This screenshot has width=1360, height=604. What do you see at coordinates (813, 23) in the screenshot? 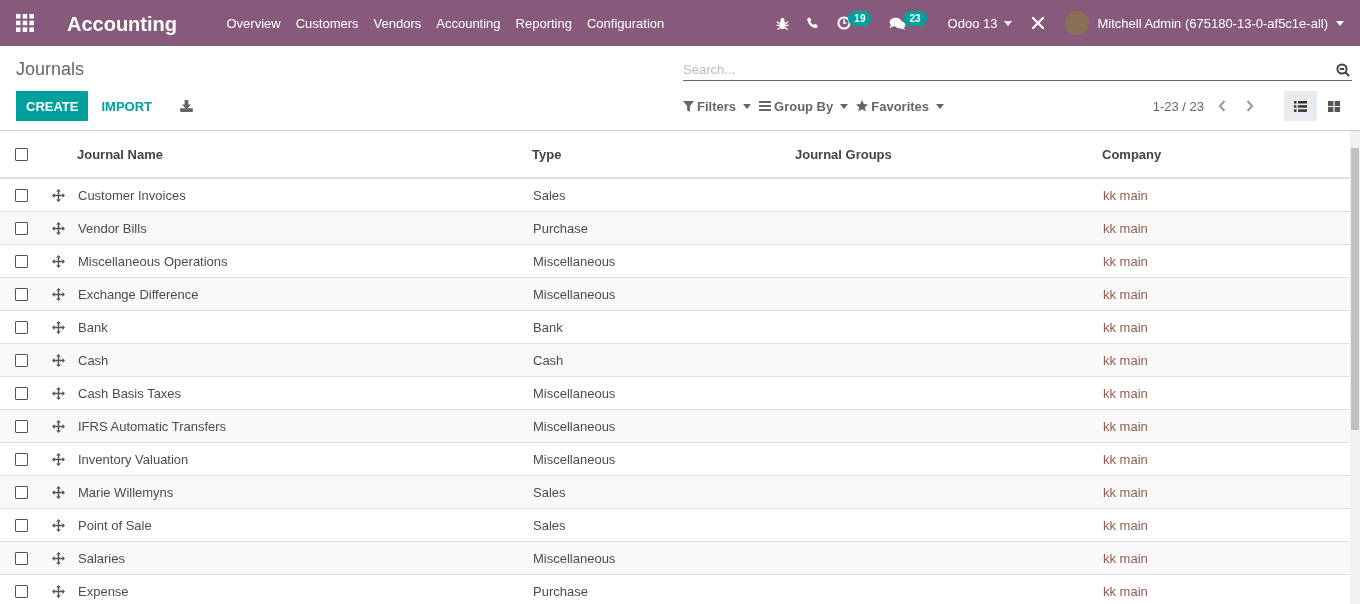
I see `phone-icon` at bounding box center [813, 23].